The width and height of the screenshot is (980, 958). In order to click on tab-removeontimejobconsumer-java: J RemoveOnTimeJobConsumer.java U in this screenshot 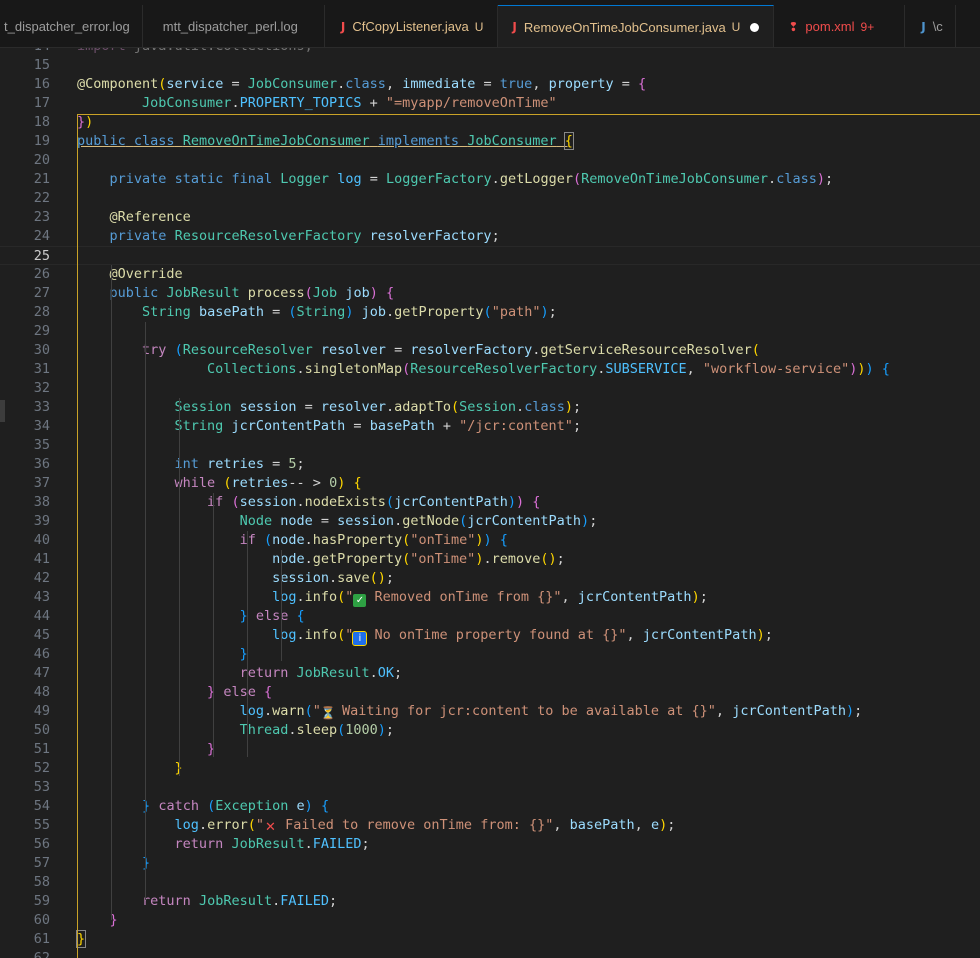, I will do `click(636, 26)`.